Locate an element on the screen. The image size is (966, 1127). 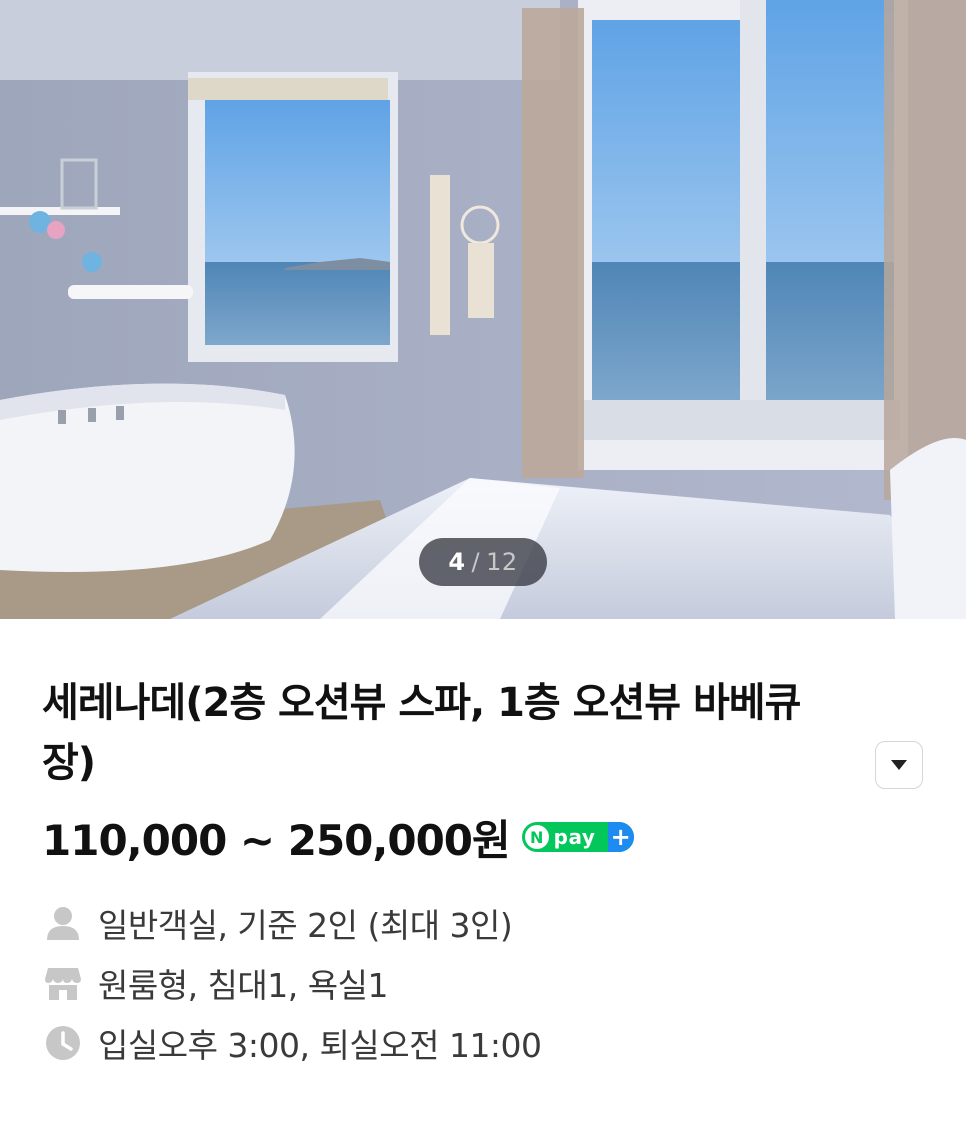
photo-counter: 4 / 12 is located at coordinates (483, 562).